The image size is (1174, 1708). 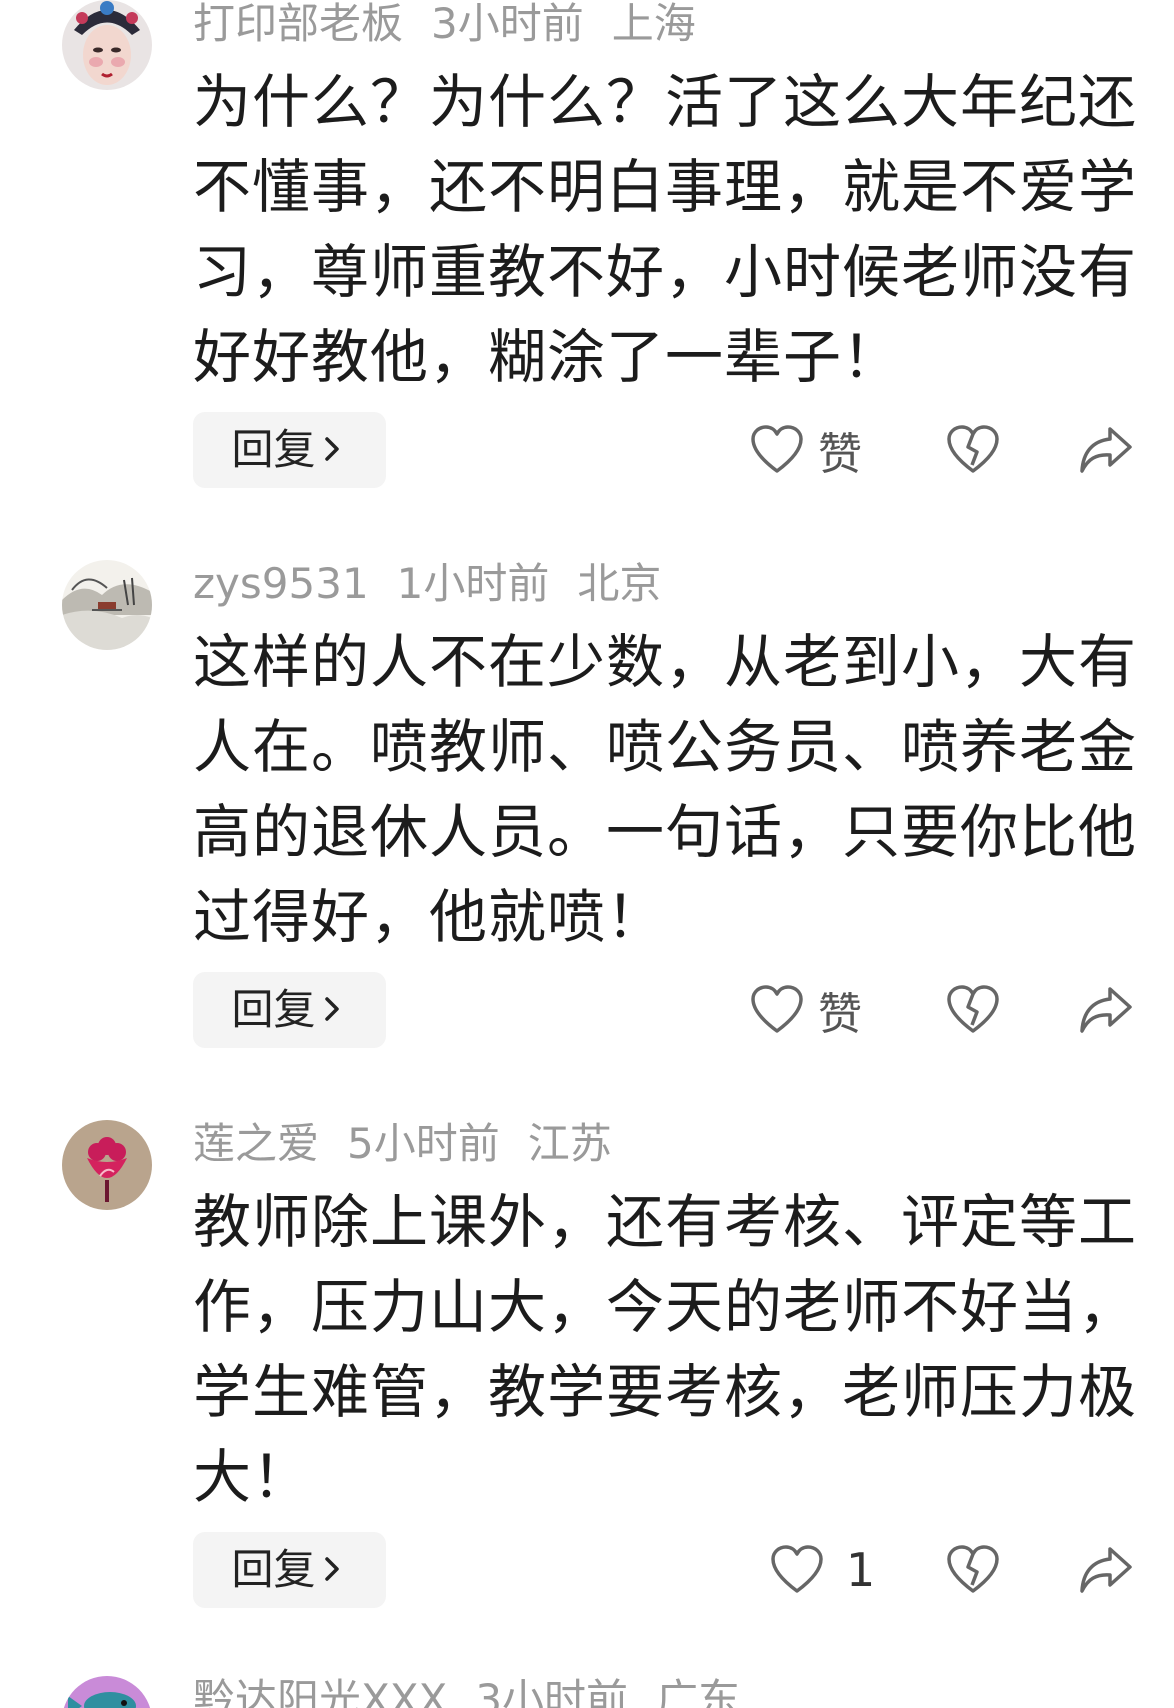 What do you see at coordinates (473, 583) in the screenshot?
I see `comment-time: 1小时前` at bounding box center [473, 583].